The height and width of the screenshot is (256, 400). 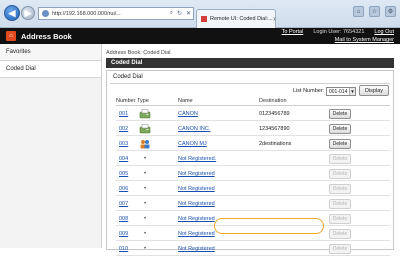 What do you see at coordinates (364, 40) in the screenshot?
I see `mail-to-system-manager-link: Mail to System Manager` at bounding box center [364, 40].